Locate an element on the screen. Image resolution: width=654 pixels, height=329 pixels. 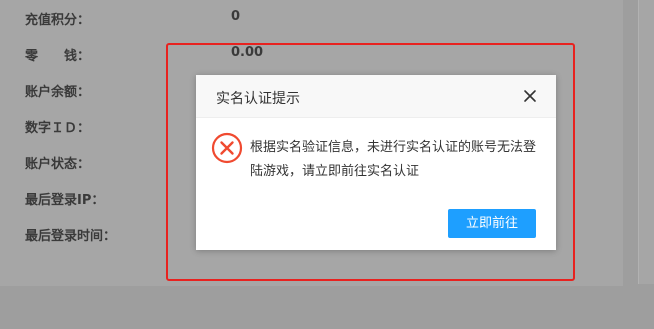
info-label: 充值积分： is located at coordinates (58, 20).